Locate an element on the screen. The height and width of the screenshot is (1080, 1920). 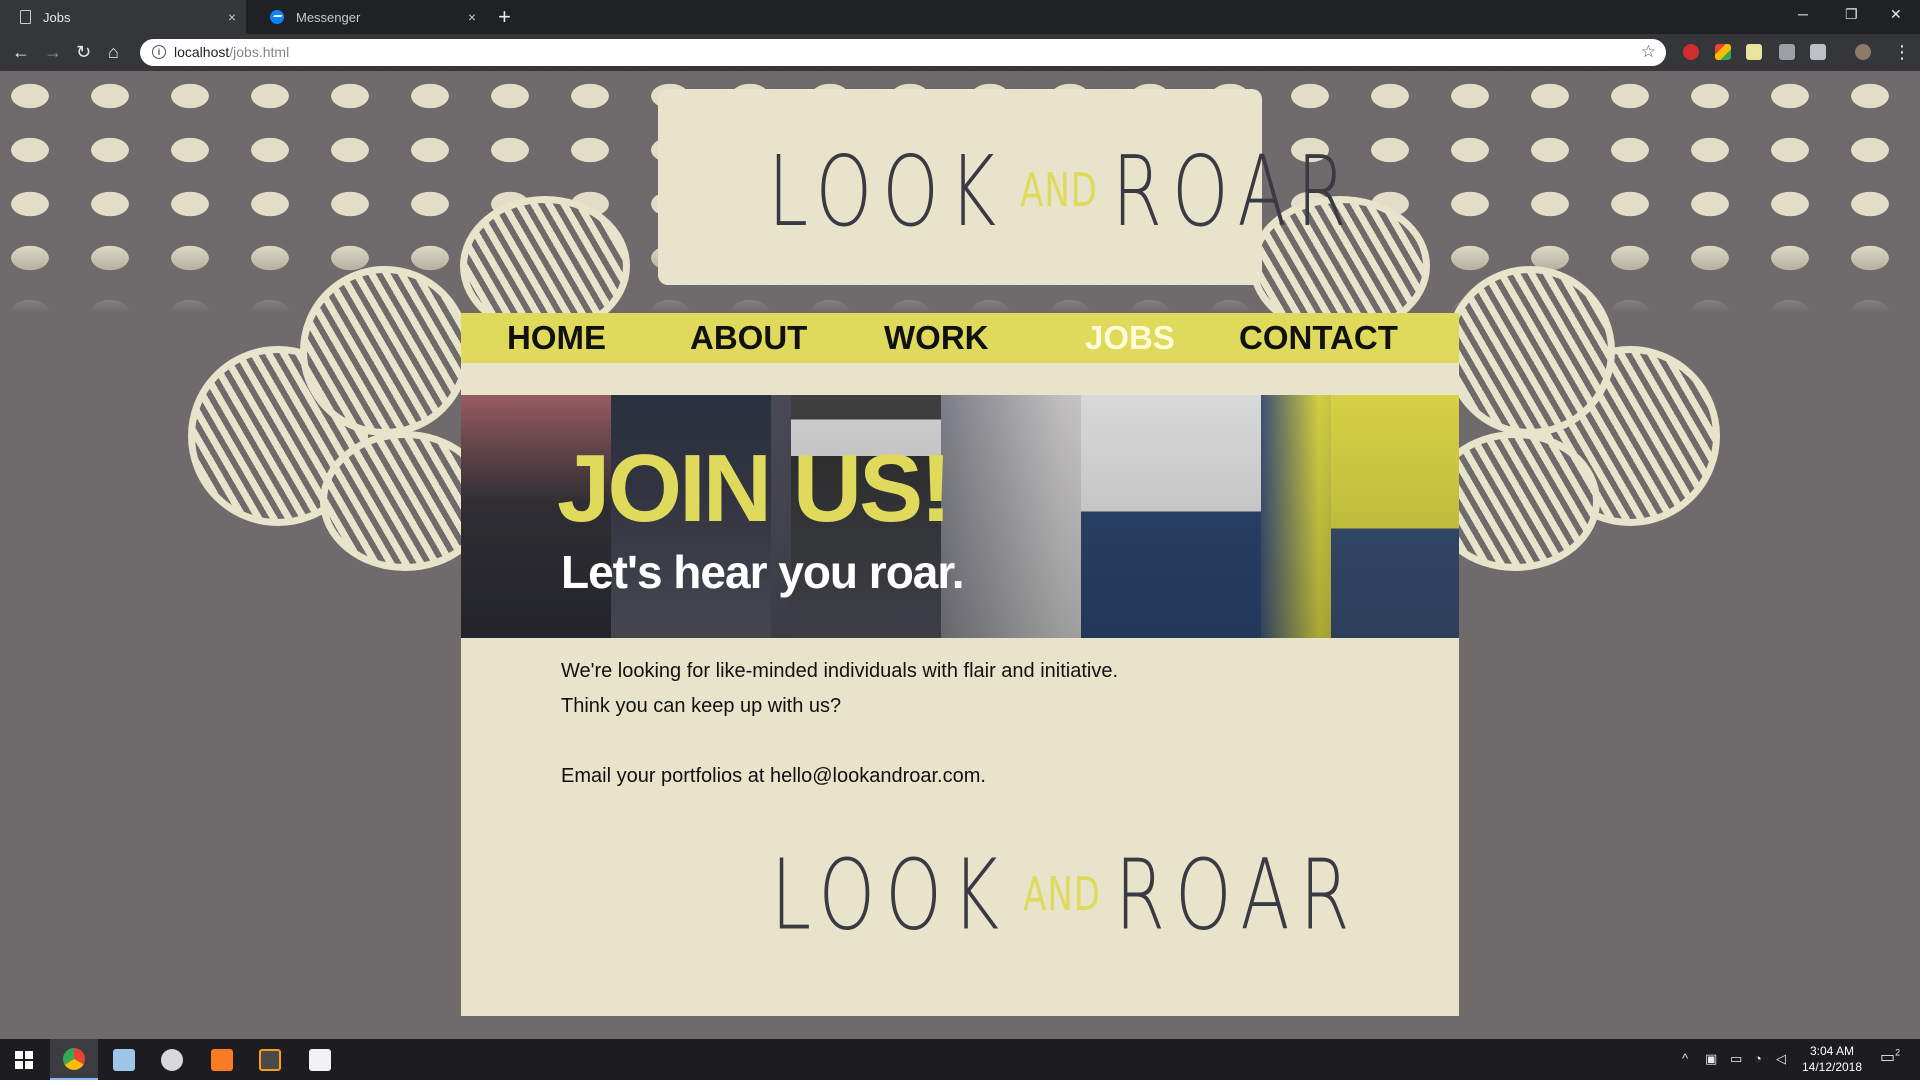
notepad-icon is located at coordinates (124, 1059).